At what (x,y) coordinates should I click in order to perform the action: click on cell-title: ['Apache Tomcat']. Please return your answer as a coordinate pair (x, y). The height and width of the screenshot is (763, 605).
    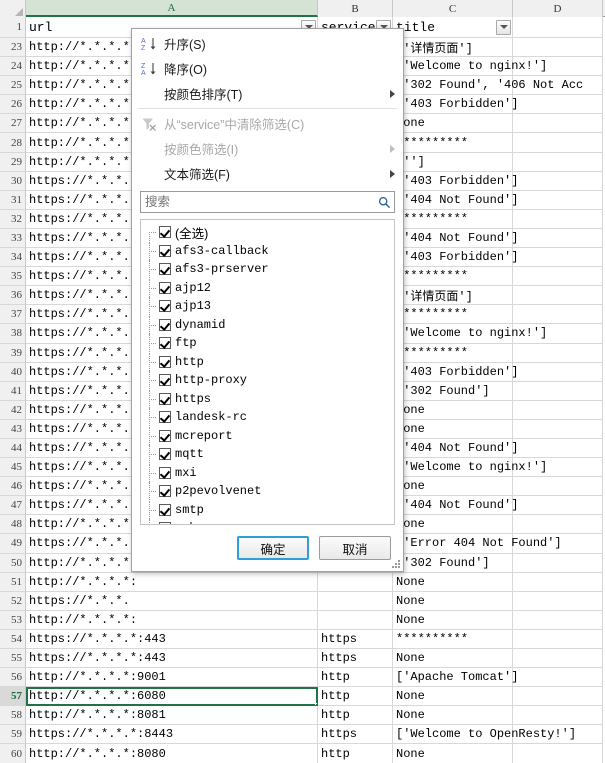
    Looking at the image, I should click on (455, 678).